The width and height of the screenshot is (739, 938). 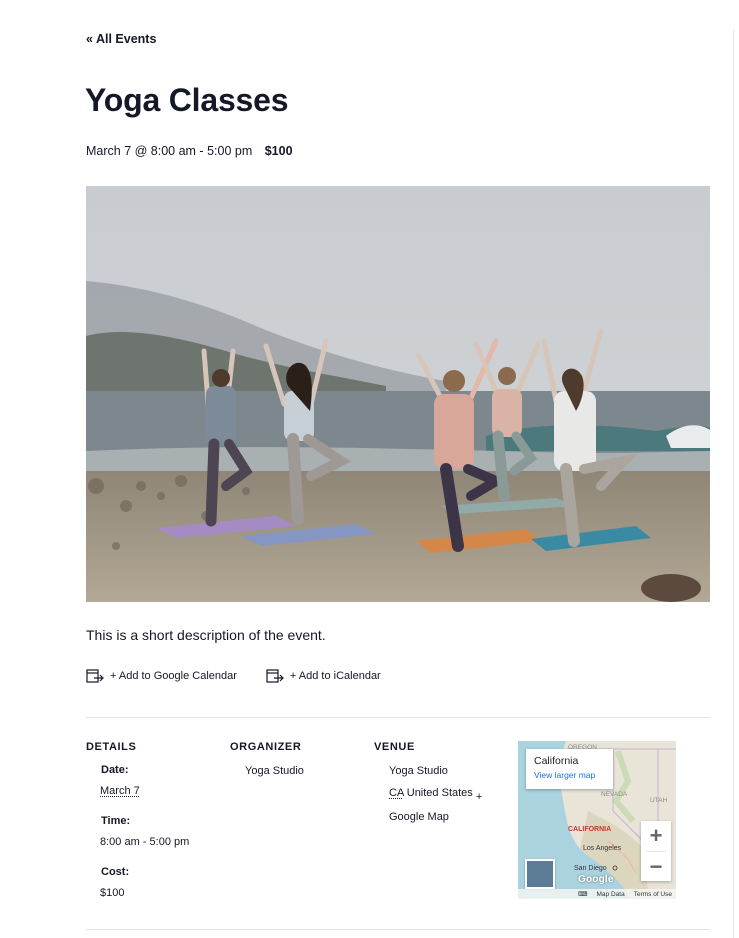 What do you see at coordinates (394, 747) in the screenshot?
I see `venue-heading: VENUE` at bounding box center [394, 747].